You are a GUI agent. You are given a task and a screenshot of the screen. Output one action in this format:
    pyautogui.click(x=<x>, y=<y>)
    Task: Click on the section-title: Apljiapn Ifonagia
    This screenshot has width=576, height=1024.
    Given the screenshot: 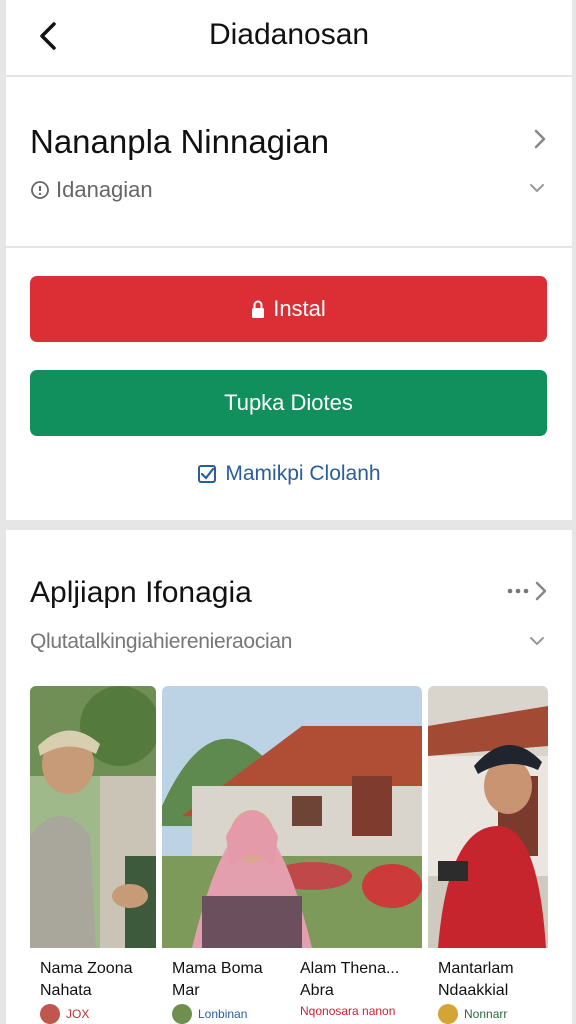 What is the action you would take?
    pyautogui.click(x=141, y=592)
    